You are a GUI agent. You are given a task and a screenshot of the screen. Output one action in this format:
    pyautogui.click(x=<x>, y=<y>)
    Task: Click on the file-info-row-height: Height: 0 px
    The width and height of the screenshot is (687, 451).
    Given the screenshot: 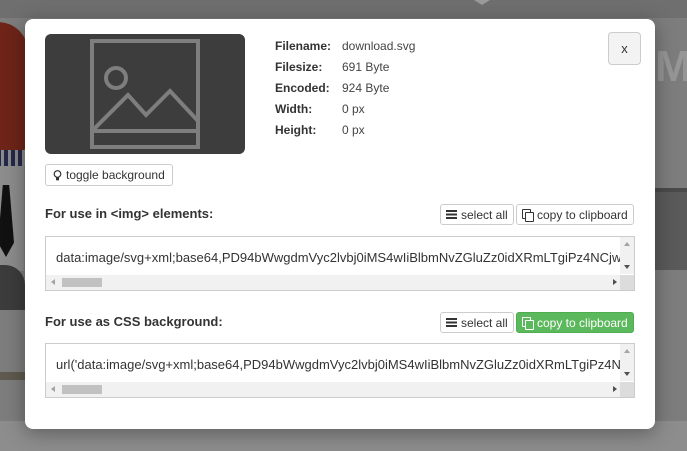 What is the action you would take?
    pyautogui.click(x=345, y=130)
    